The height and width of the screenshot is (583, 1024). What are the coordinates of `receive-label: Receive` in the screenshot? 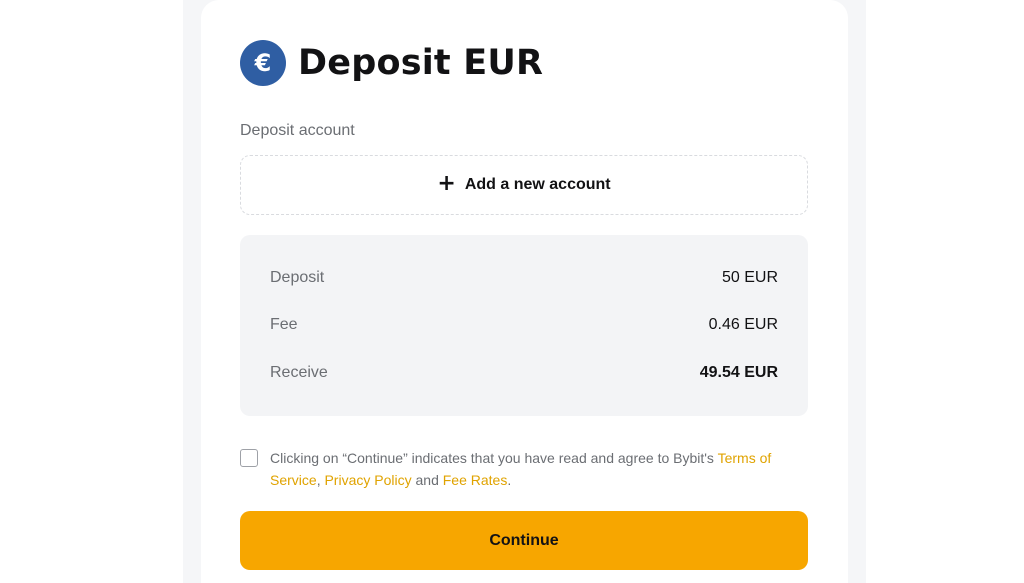 It's located at (299, 372).